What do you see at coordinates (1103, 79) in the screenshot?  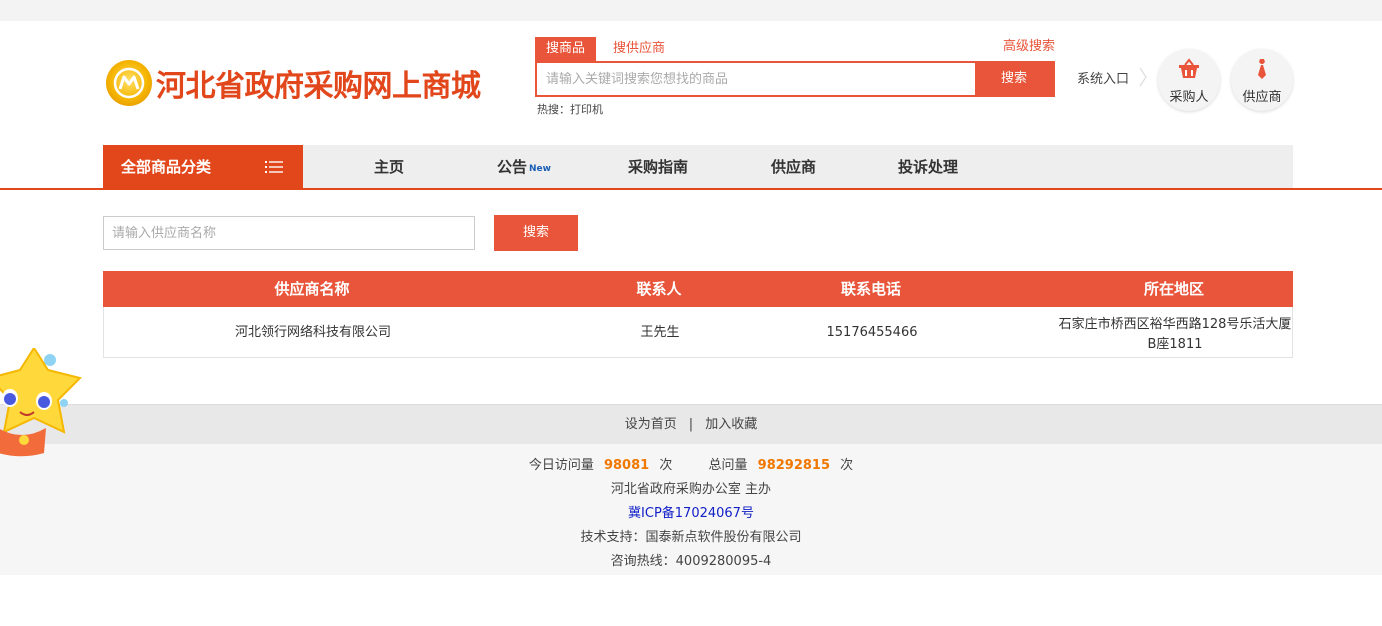 I see `system-entry-label: 系统入口` at bounding box center [1103, 79].